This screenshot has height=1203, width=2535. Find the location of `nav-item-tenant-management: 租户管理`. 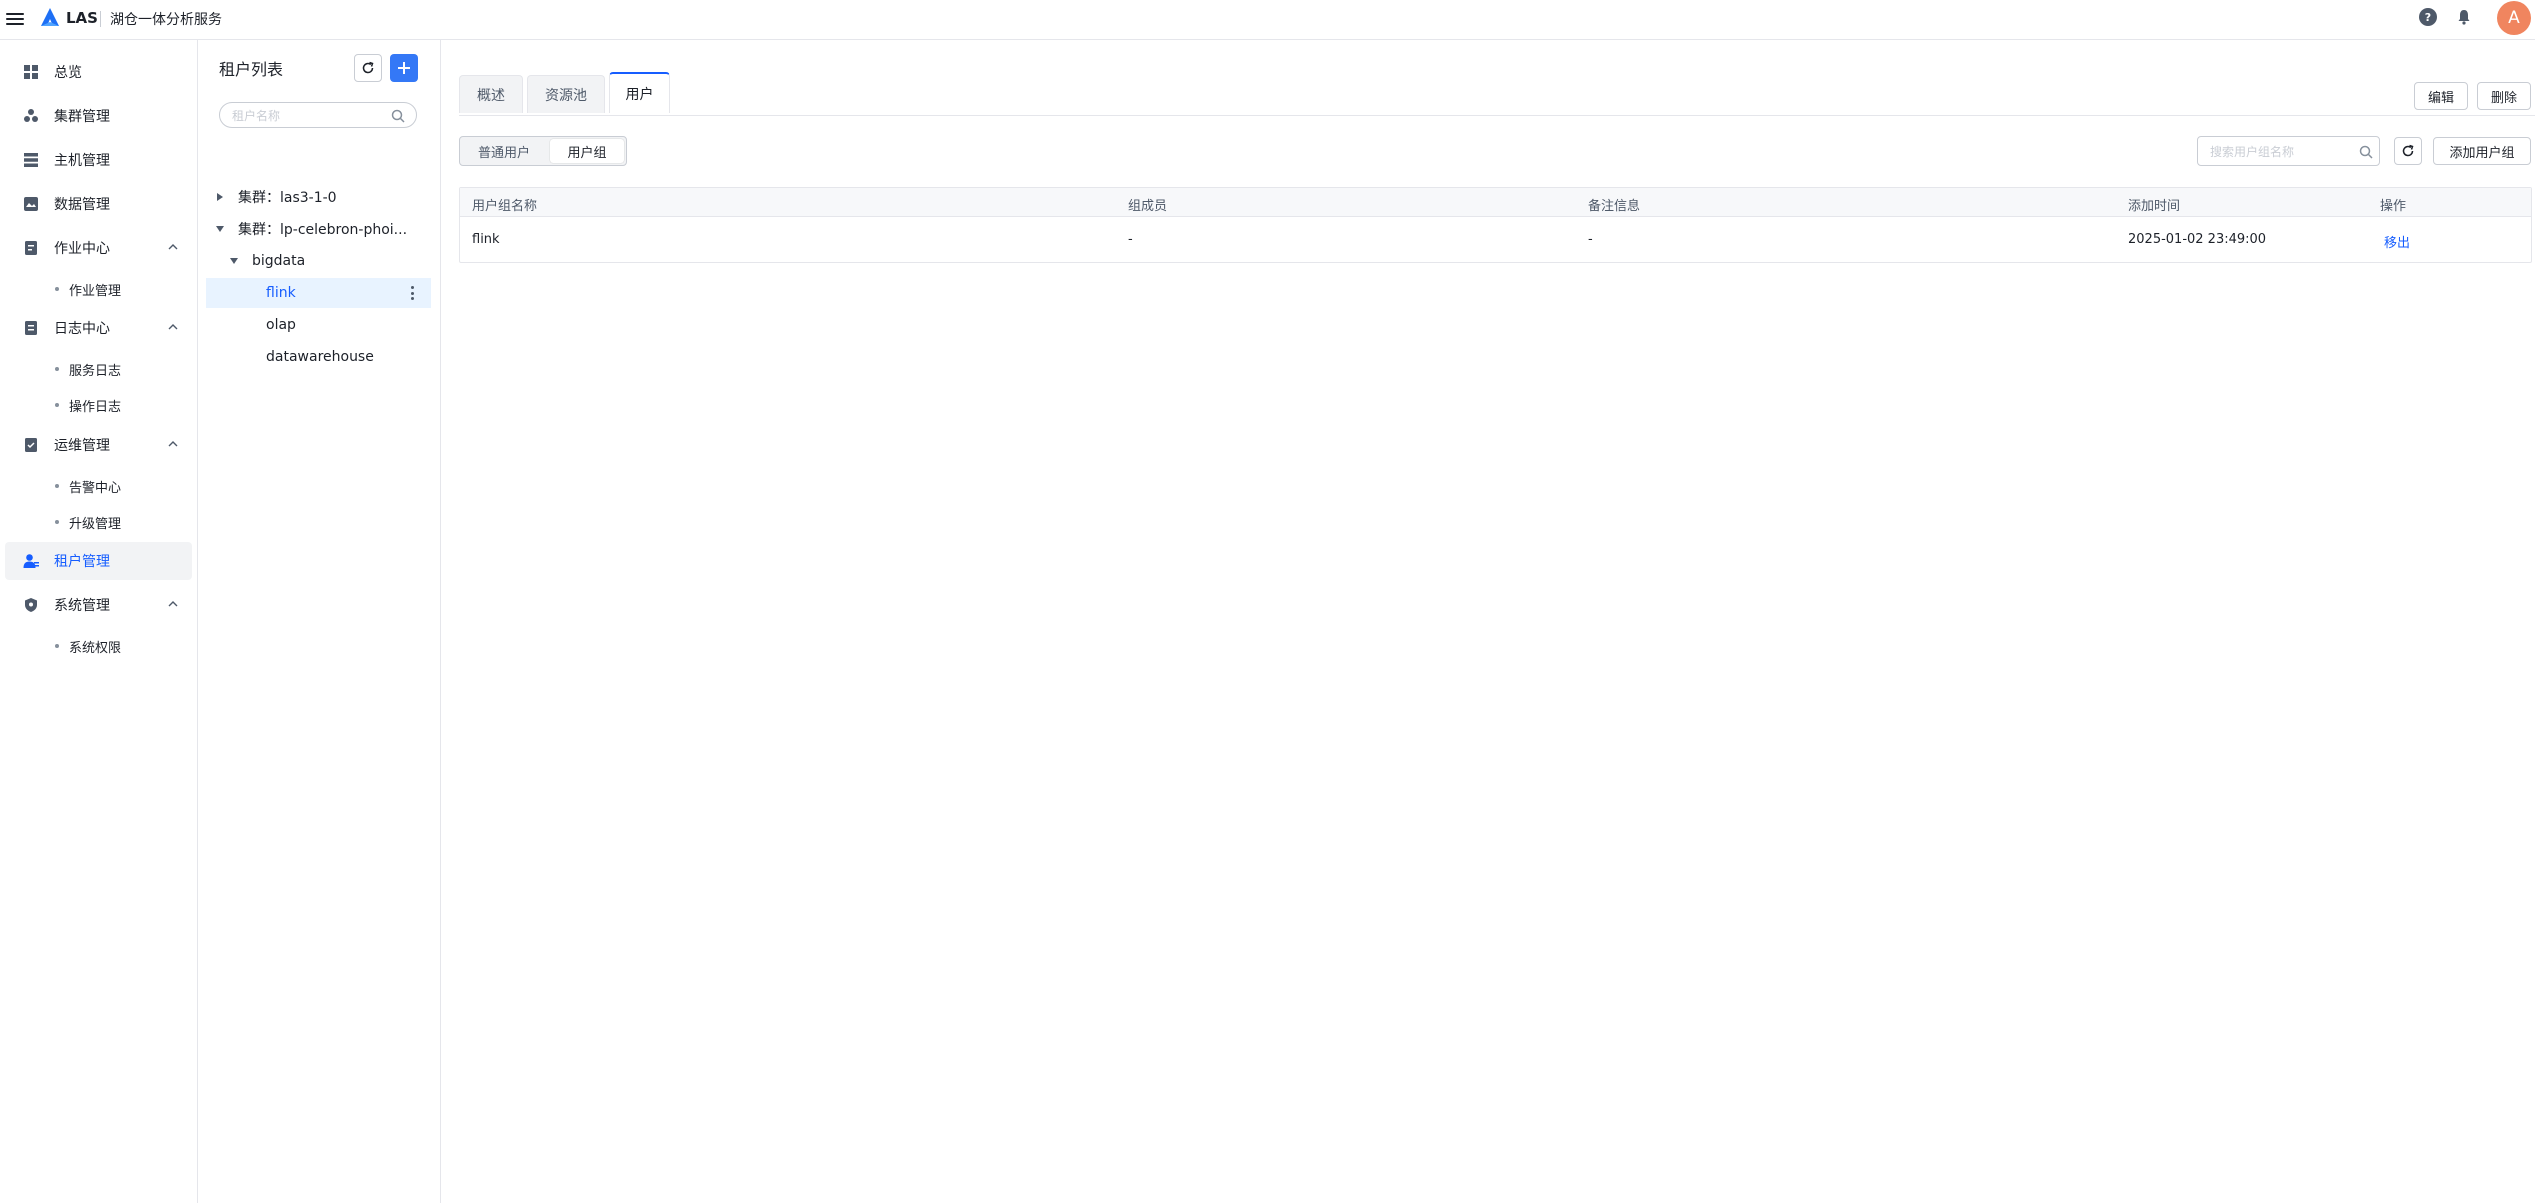

nav-item-tenant-management: 租户管理 is located at coordinates (98, 561).